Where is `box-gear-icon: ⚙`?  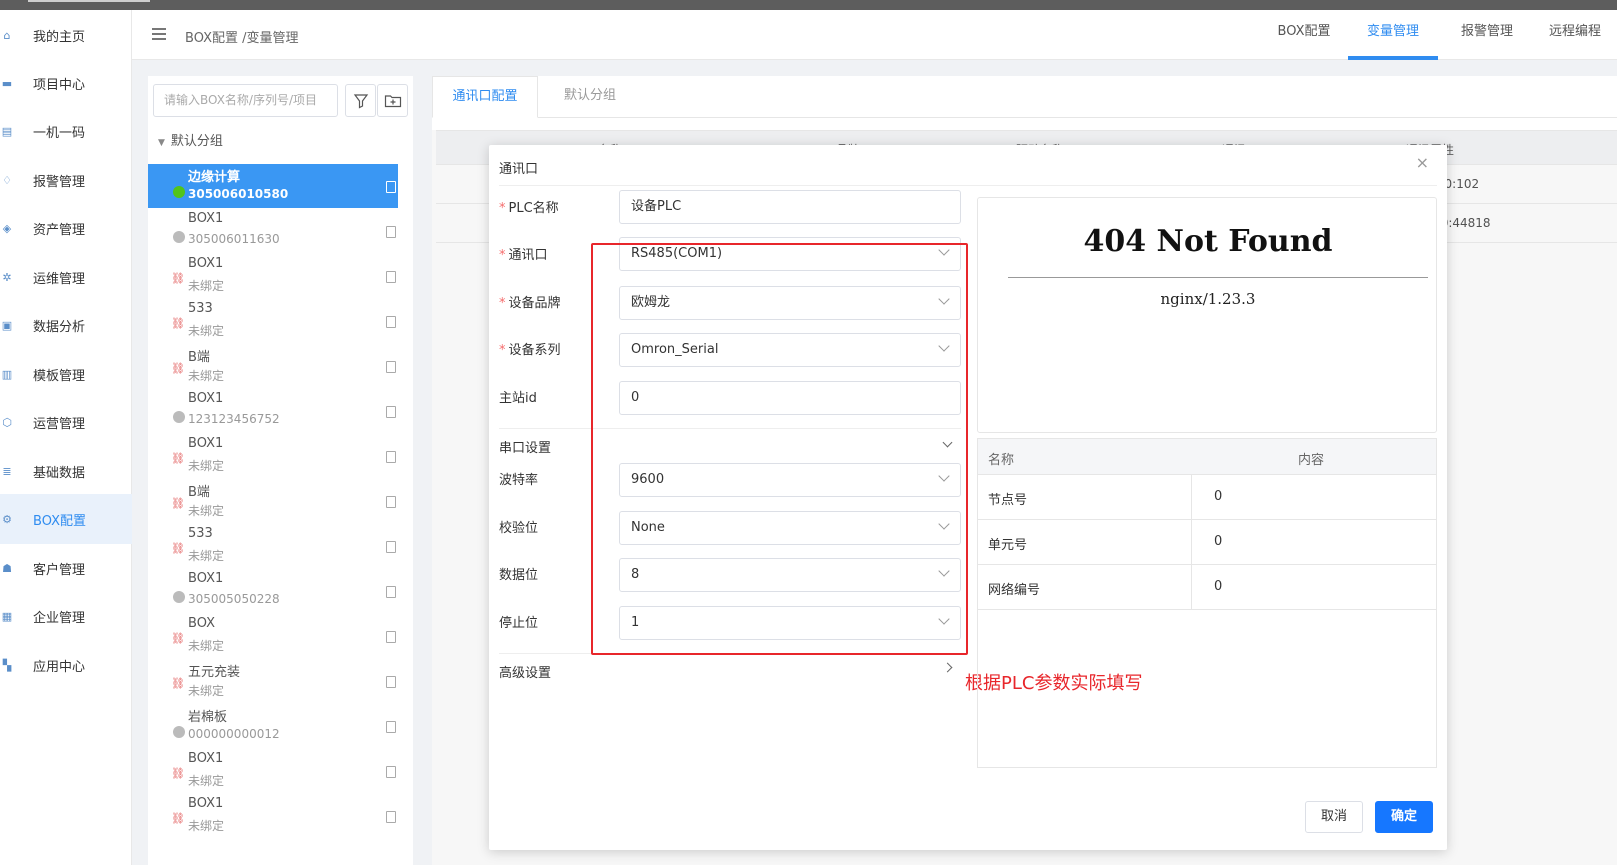 box-gear-icon: ⚙ is located at coordinates (7, 519).